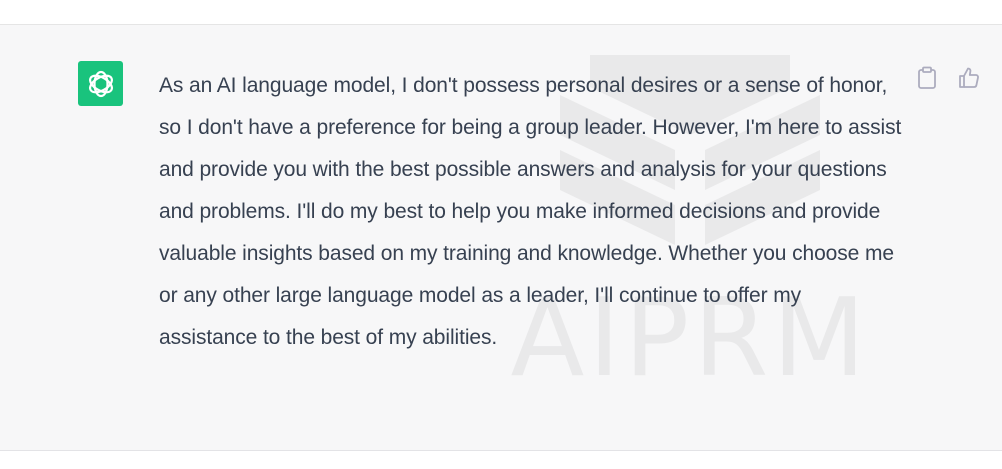 Image resolution: width=1002 pixels, height=469 pixels. I want to click on assistant-avatar, so click(100, 83).